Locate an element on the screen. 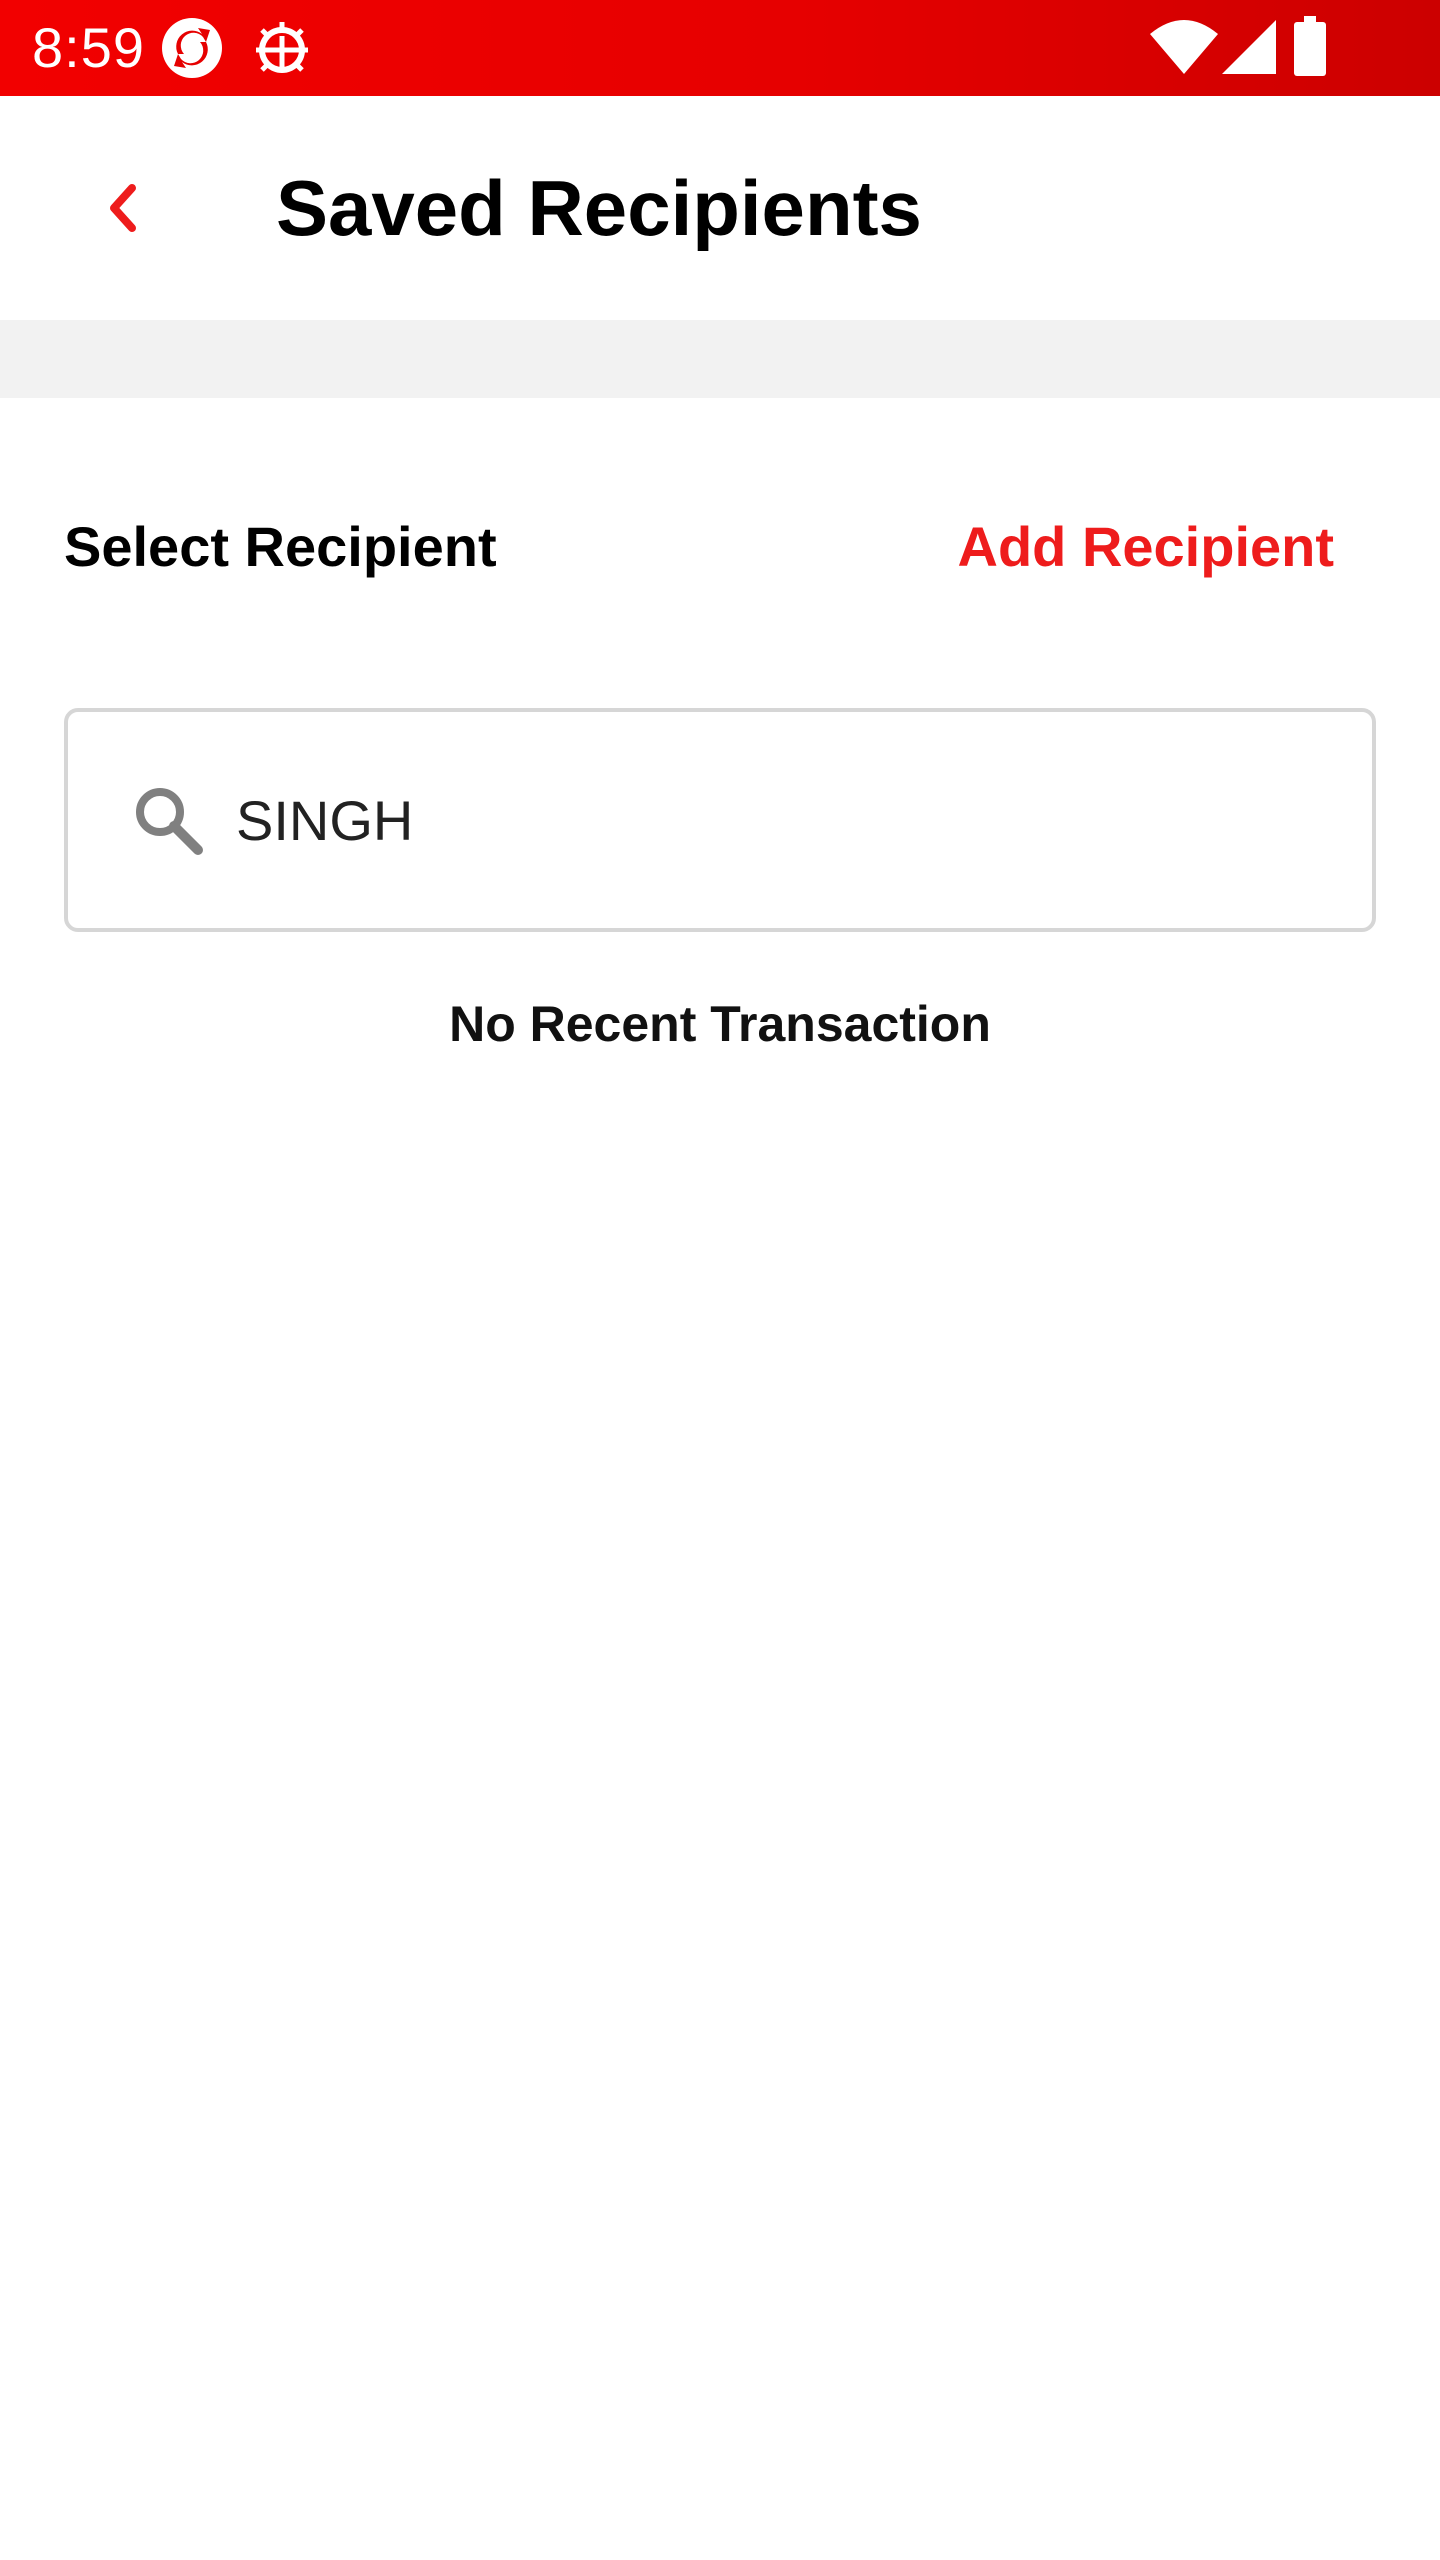 This screenshot has height=2560, width=1440. chevron-left-icon is located at coordinates (123, 208).